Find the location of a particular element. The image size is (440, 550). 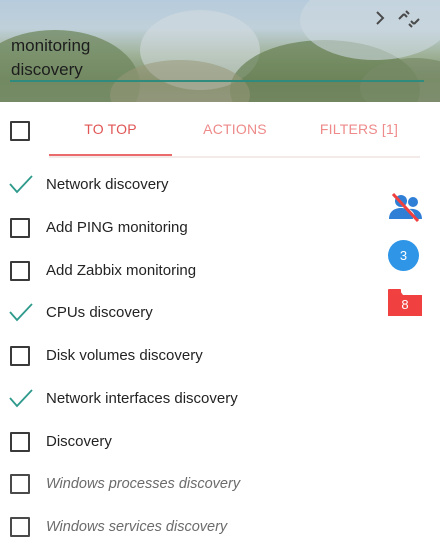

list-item: Disk volumes discovery is located at coordinates (190, 356).